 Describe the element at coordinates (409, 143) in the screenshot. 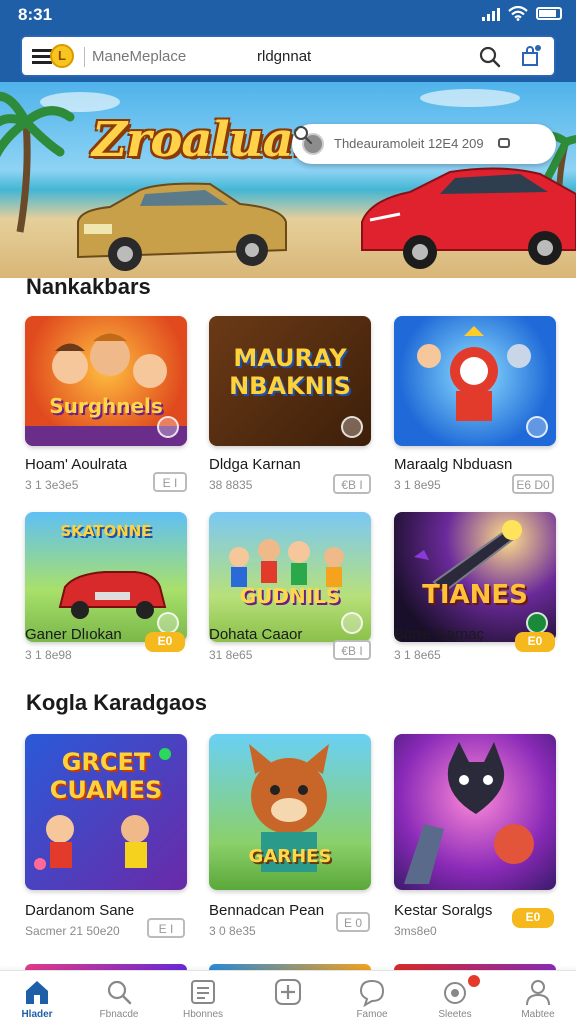

I see `hero-search-input: Thdeauramoleit 12E4 209` at that location.